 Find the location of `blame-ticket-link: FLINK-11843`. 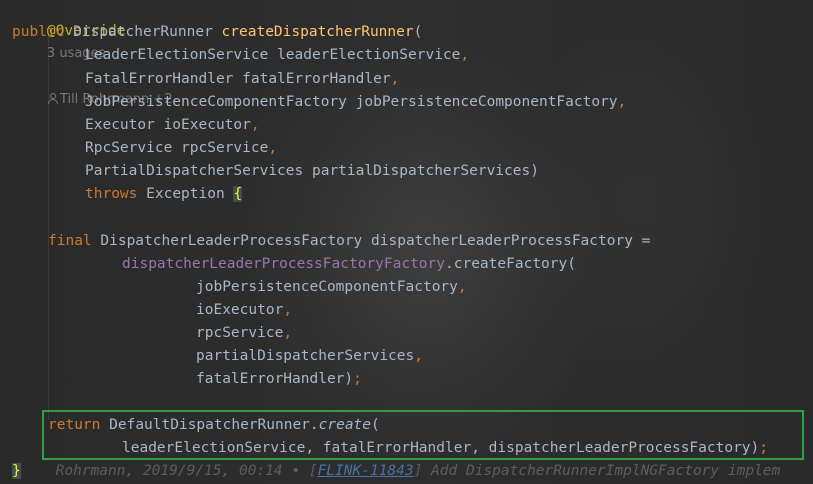

blame-ticket-link: FLINK-11843 is located at coordinates (366, 471).